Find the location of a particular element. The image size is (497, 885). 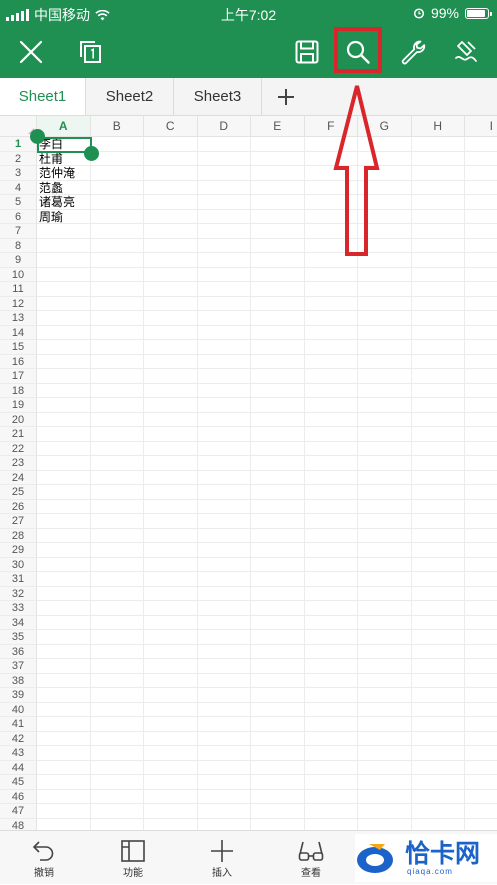

view-button: 查看 is located at coordinates (311, 858).